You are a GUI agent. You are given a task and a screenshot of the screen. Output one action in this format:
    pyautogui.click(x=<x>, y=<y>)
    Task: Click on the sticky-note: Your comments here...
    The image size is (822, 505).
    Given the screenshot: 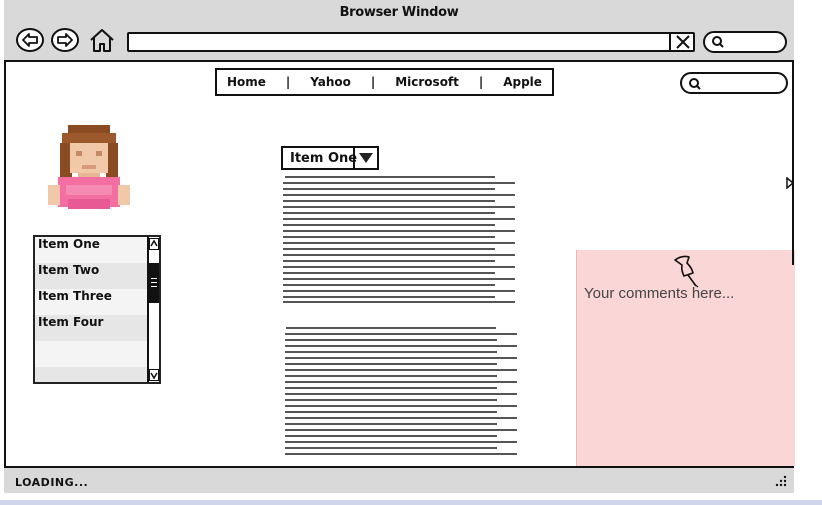 What is the action you would take?
    pyautogui.click(x=685, y=358)
    